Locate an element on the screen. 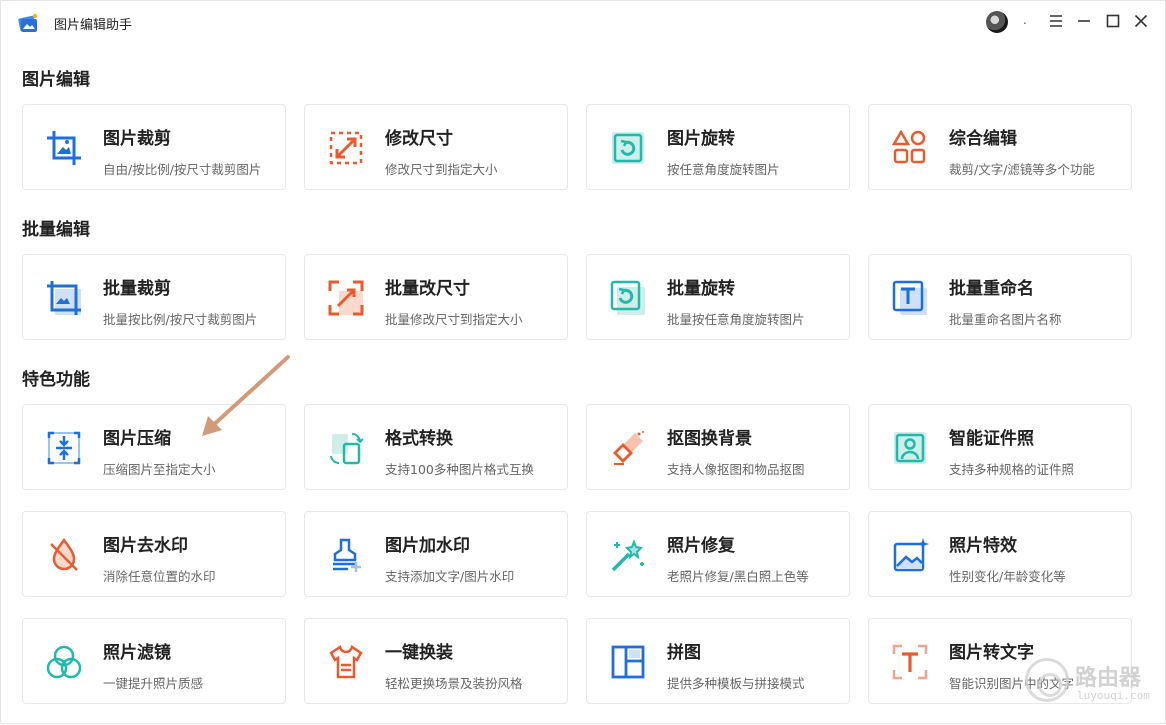 This screenshot has height=725, width=1166. shirt-icon is located at coordinates (346, 662).